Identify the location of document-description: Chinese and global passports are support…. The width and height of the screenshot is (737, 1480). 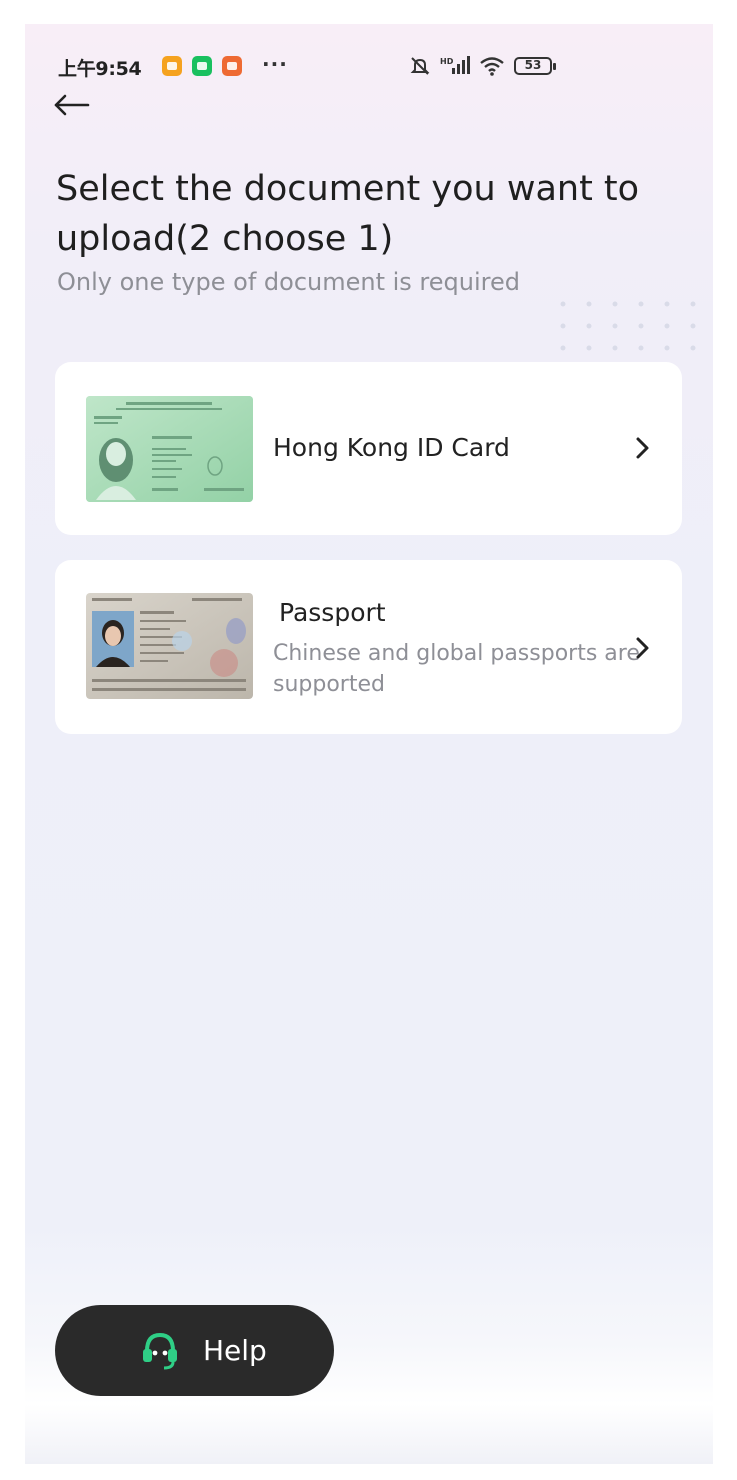
(456, 669).